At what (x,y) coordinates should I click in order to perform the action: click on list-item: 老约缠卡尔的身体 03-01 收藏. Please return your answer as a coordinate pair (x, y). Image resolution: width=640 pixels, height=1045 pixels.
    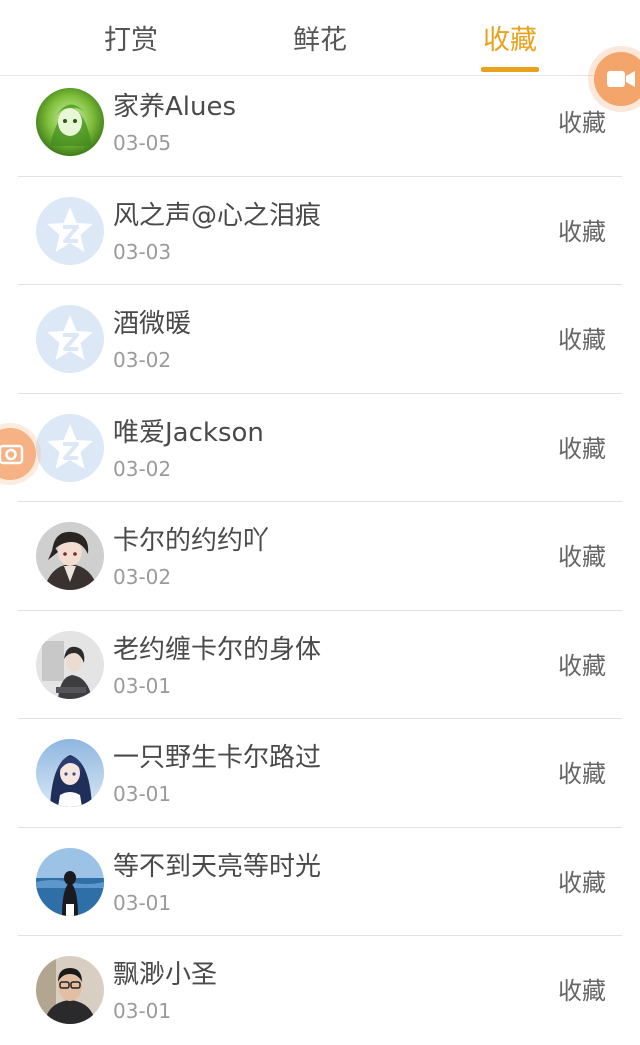
    Looking at the image, I should click on (320, 665).